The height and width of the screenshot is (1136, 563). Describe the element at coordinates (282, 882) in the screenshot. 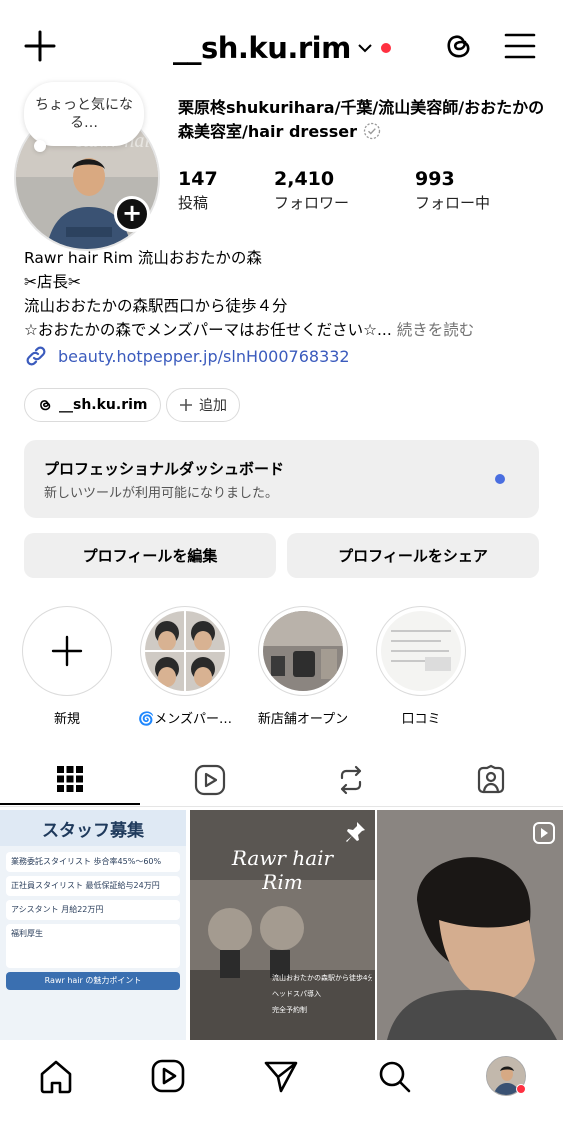

I see `post-salon-subtitle: Rim` at that location.